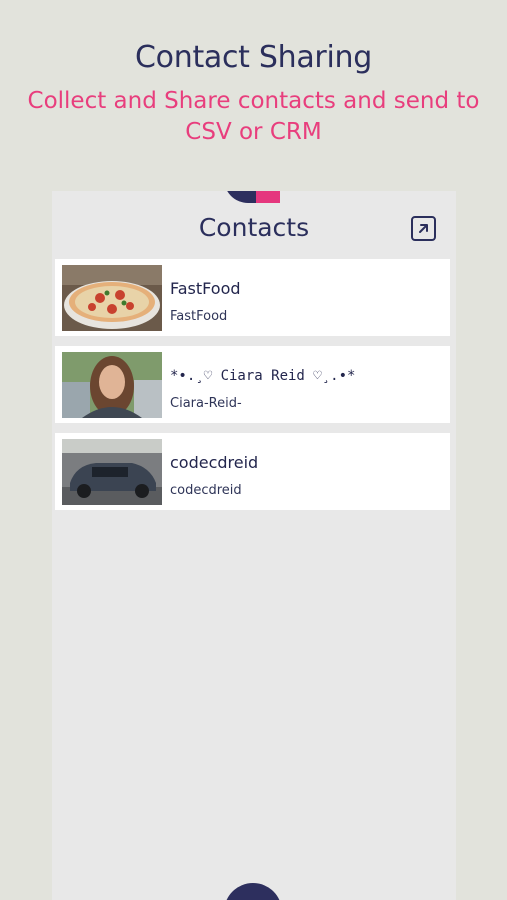  What do you see at coordinates (253, 197) in the screenshot?
I see `header-decoration` at bounding box center [253, 197].